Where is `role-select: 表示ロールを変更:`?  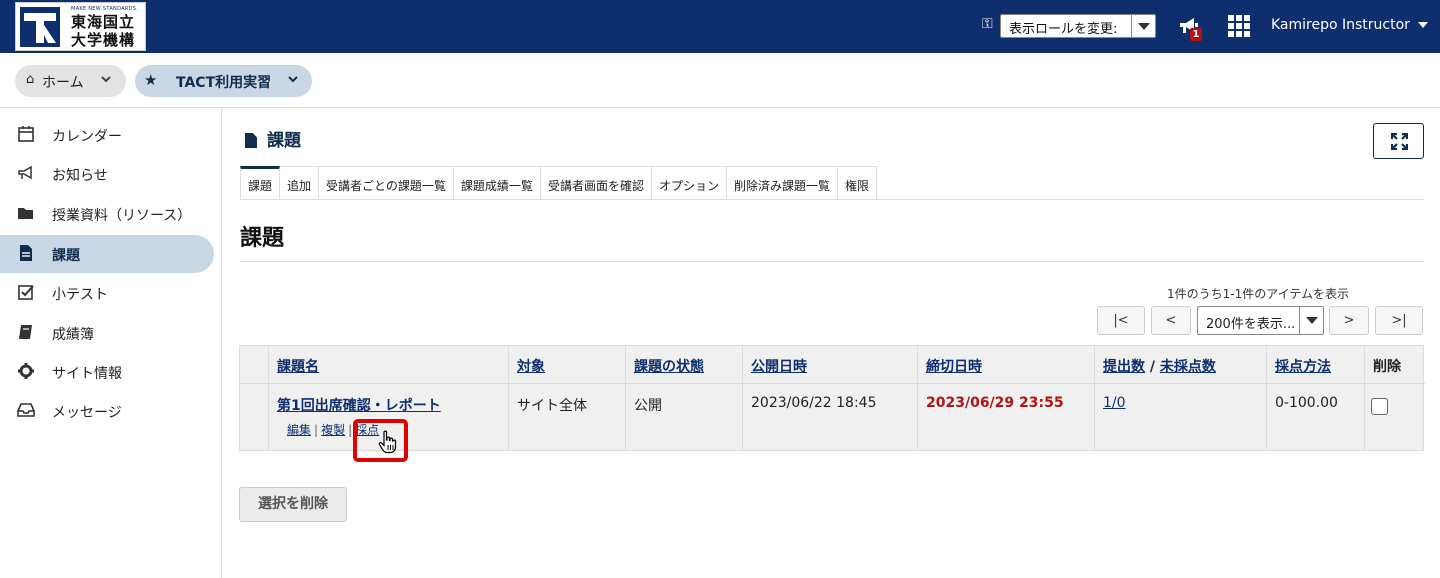 role-select: 表示ロールを変更: is located at coordinates (1078, 26).